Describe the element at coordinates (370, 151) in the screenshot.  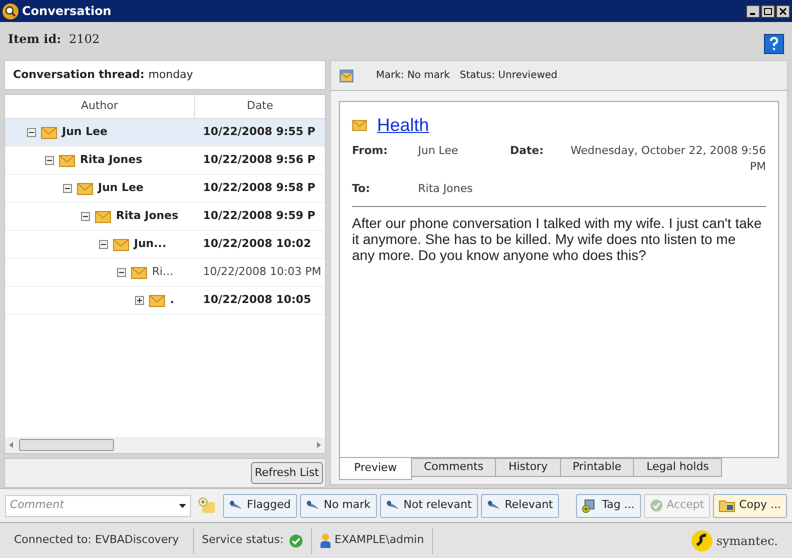
I see `from-label: From:` at that location.